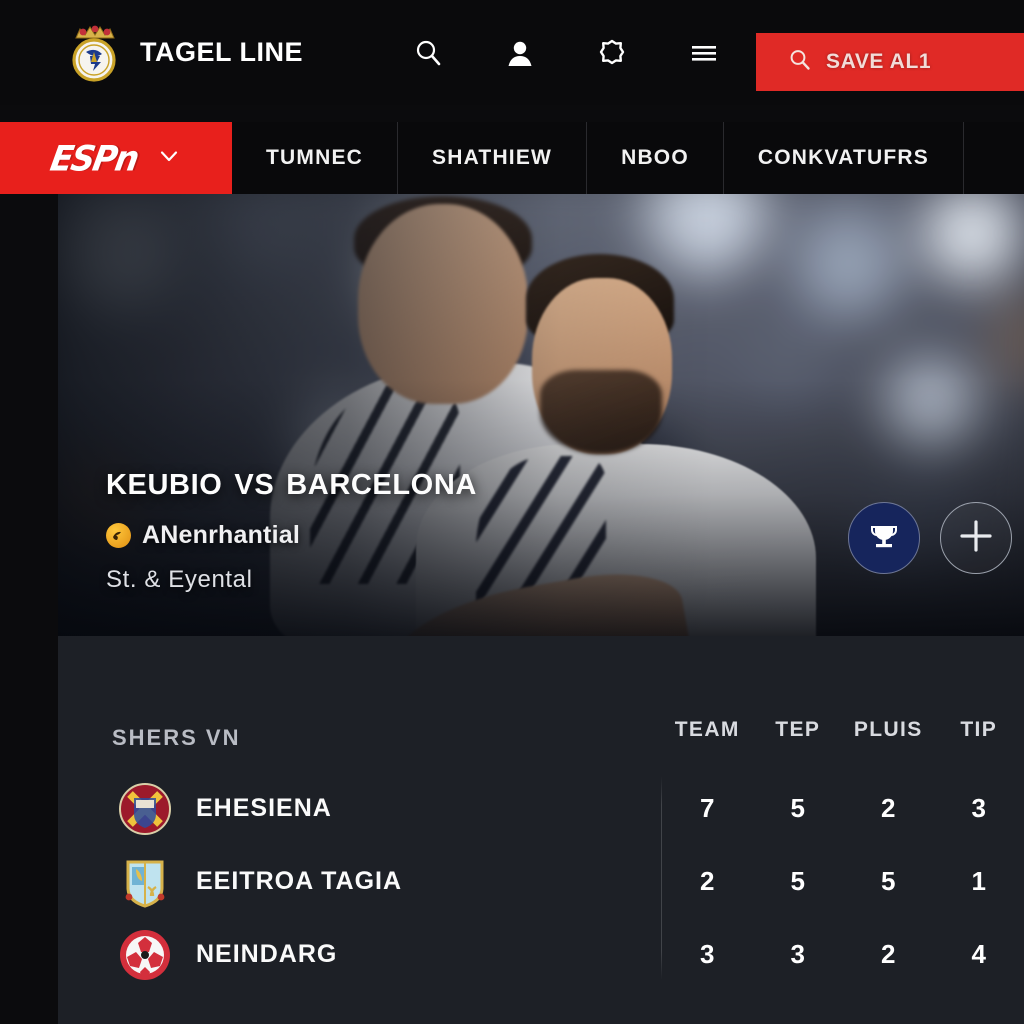  What do you see at coordinates (145, 809) in the screenshot?
I see `red-crest-icon` at bounding box center [145, 809].